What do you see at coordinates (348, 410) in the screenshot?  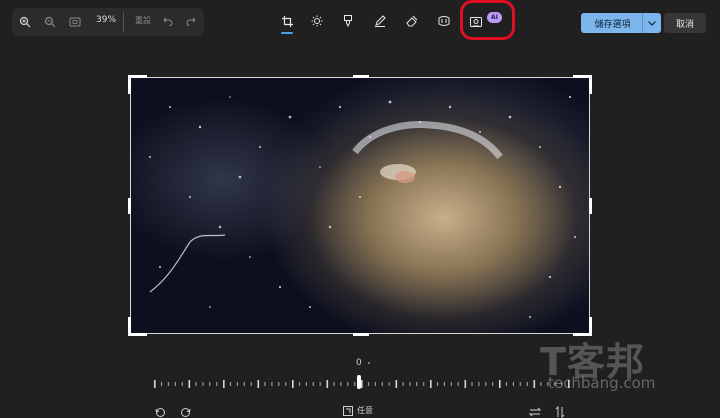 I see `aspect-ratio-icon` at bounding box center [348, 410].